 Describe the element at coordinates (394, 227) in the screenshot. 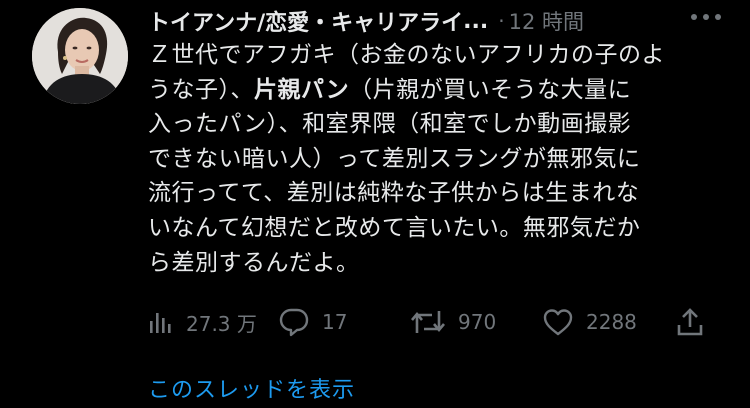

I see `tweet-text-line: いなんて幻想だと改めて言いたい。無邪気だか` at that location.